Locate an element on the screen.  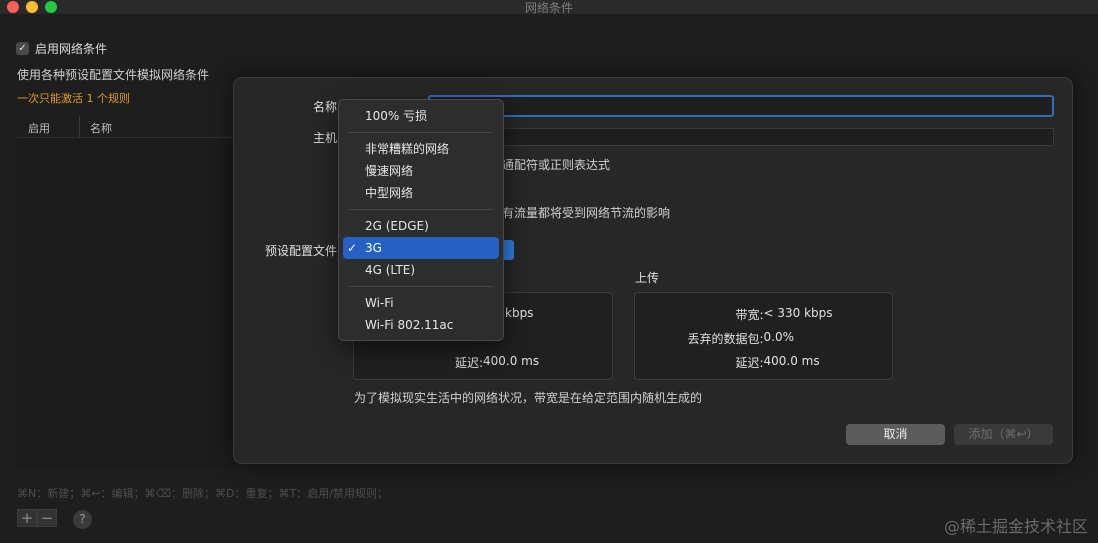
menu-item-label: 4G (LTE) is located at coordinates (390, 270).